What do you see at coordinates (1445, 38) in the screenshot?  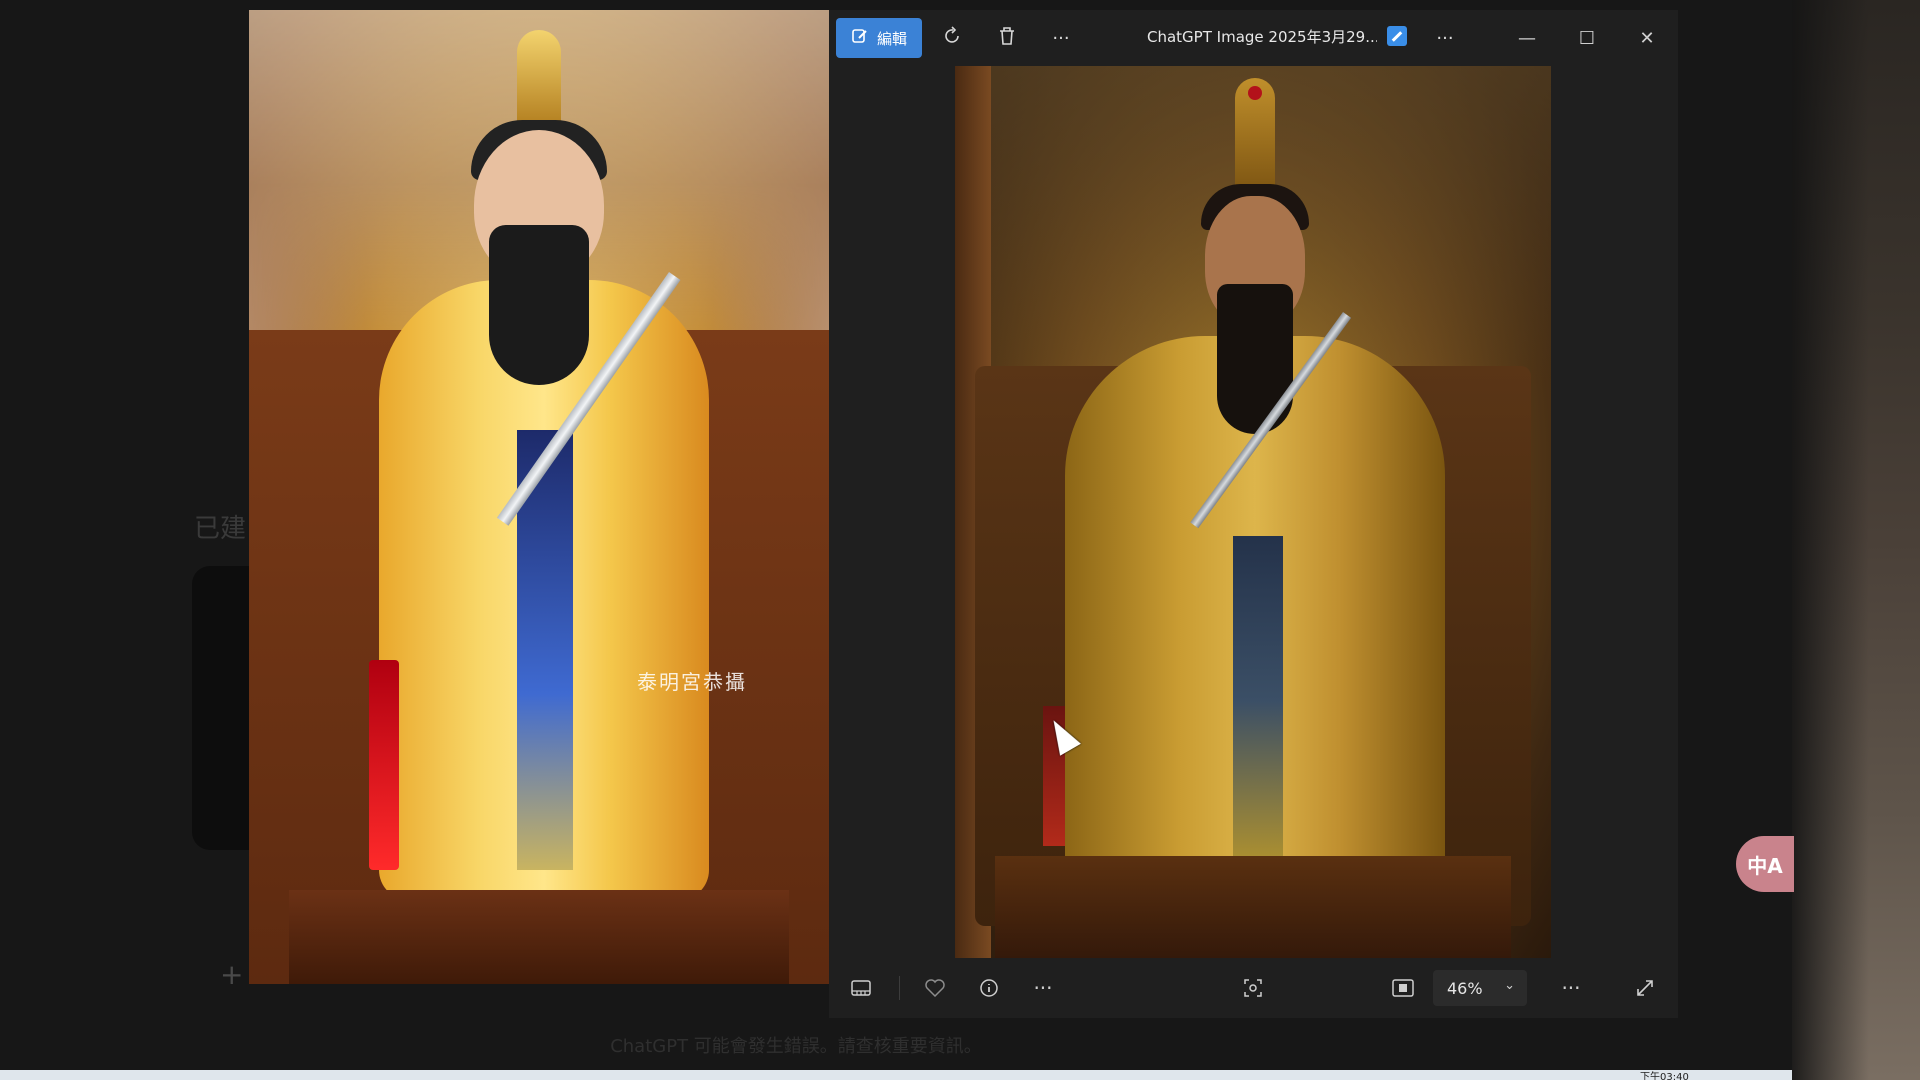 I see `title-more-button: ···` at bounding box center [1445, 38].